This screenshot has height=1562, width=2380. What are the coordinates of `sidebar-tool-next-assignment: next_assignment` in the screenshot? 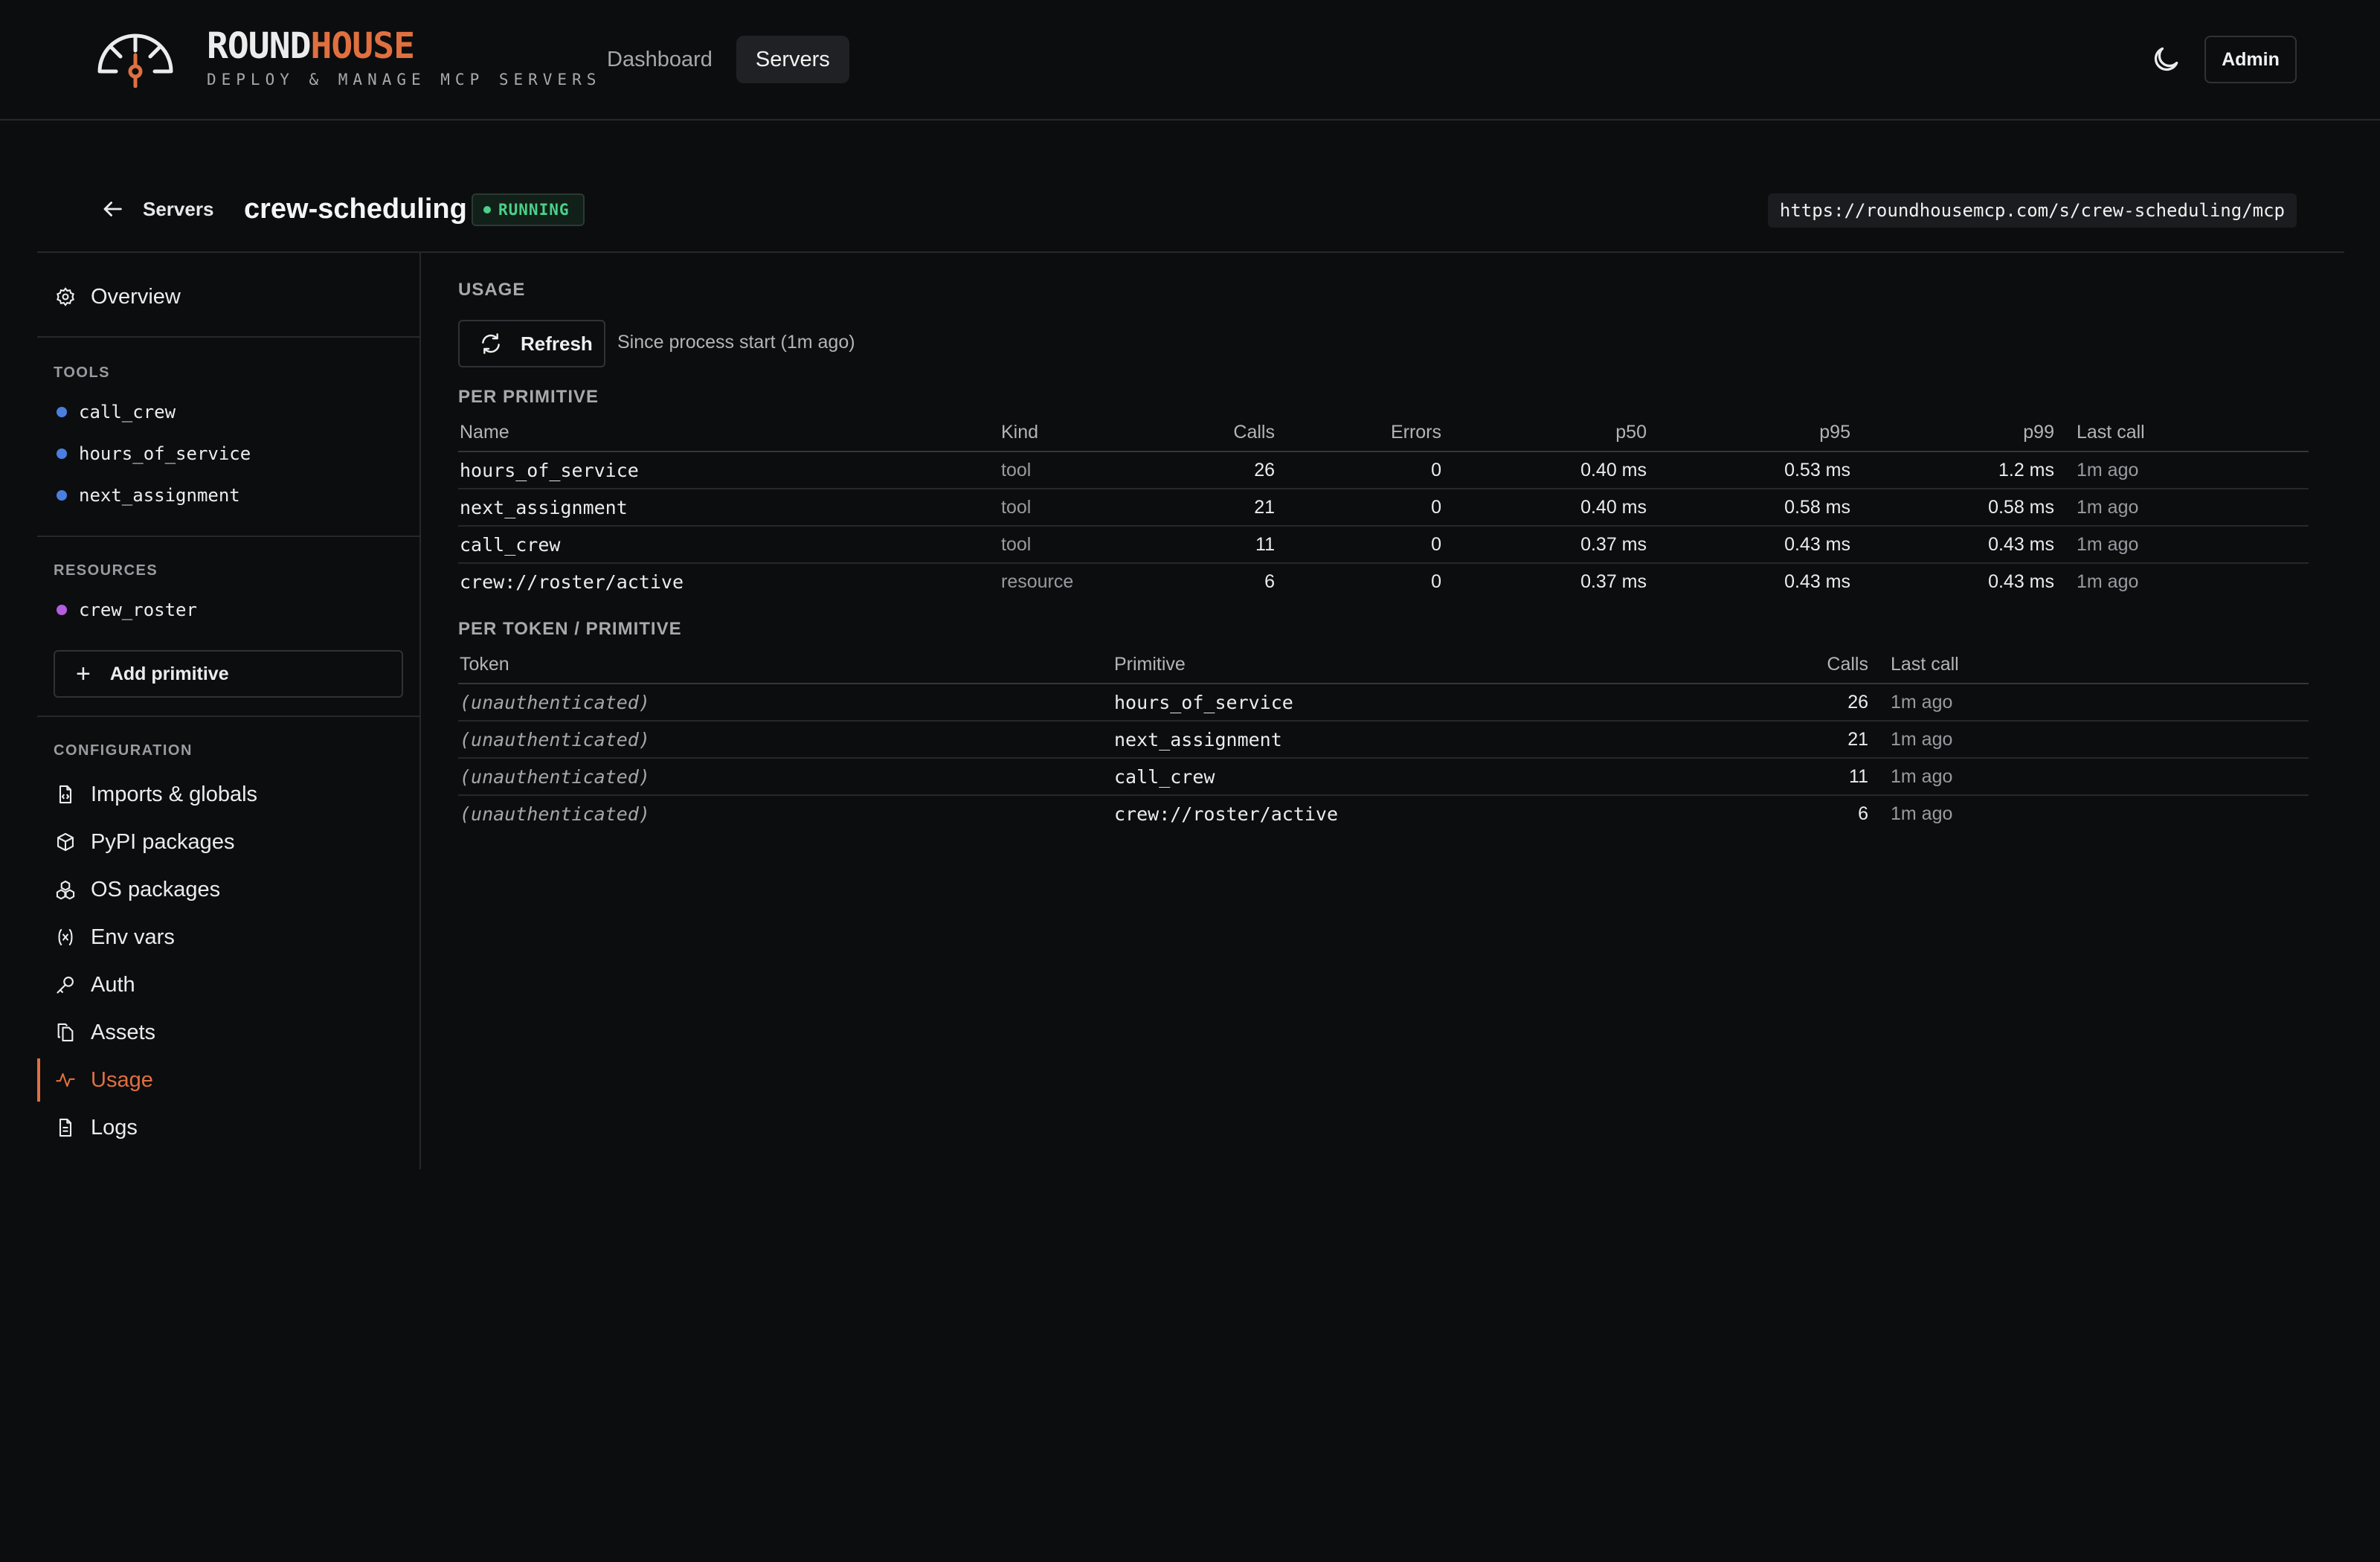 It's located at (149, 495).